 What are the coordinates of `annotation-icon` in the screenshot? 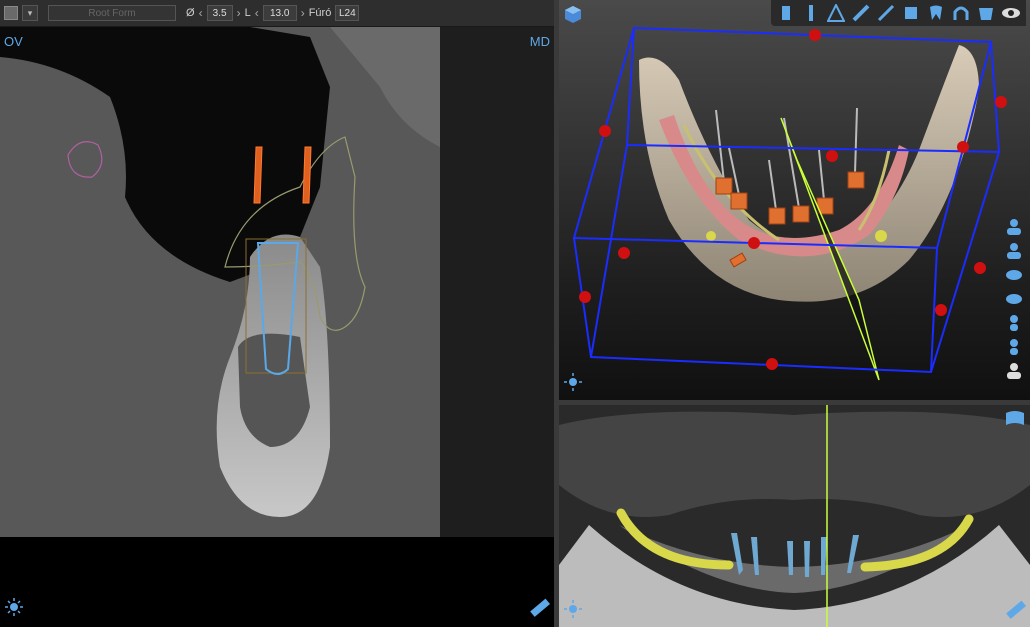 It's located at (836, 13).